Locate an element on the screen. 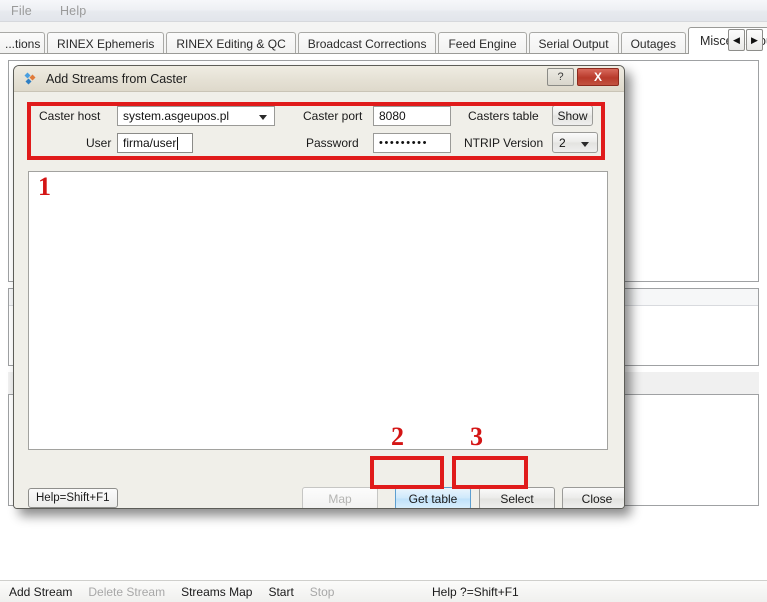 The height and width of the screenshot is (602, 767). user-value: firma/user is located at coordinates (150, 143).